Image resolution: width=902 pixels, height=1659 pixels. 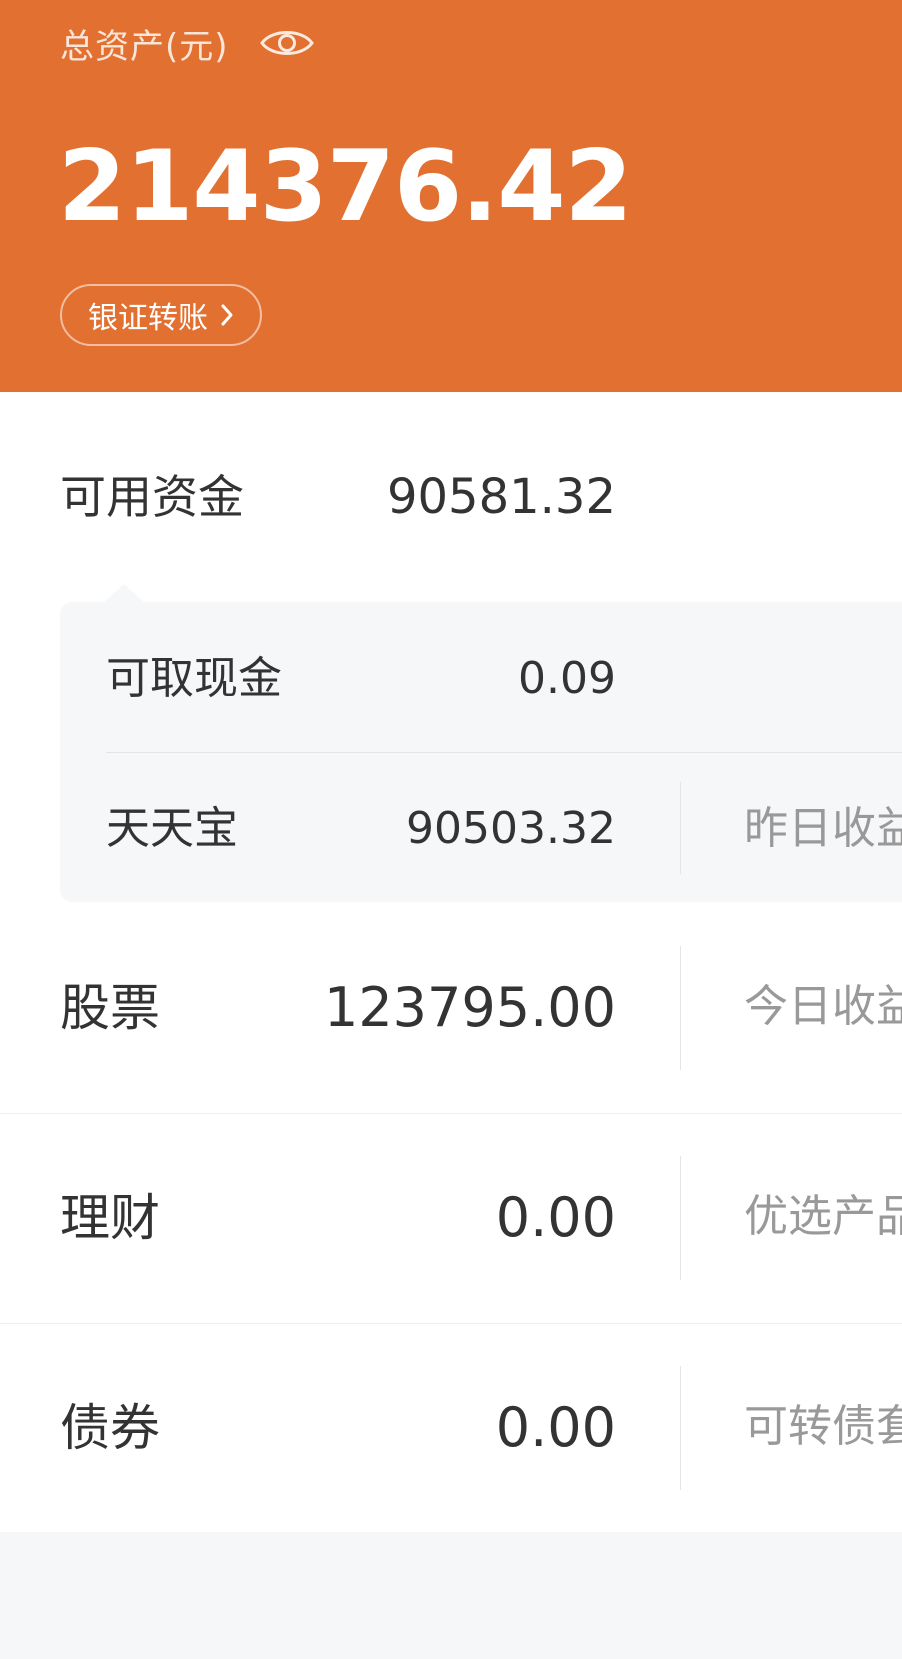 What do you see at coordinates (823, 829) in the screenshot?
I see `tiantianbao-yesterday-earnings-link: 昨日收益` at bounding box center [823, 829].